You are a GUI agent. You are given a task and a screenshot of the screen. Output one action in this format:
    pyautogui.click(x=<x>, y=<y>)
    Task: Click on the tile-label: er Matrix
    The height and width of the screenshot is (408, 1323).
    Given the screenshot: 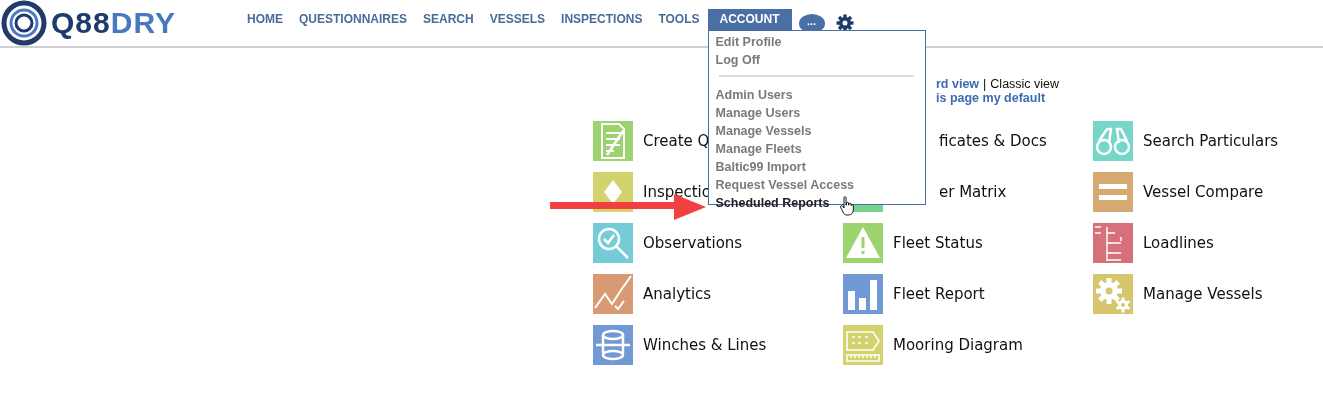 What is the action you would take?
    pyautogui.click(x=973, y=192)
    